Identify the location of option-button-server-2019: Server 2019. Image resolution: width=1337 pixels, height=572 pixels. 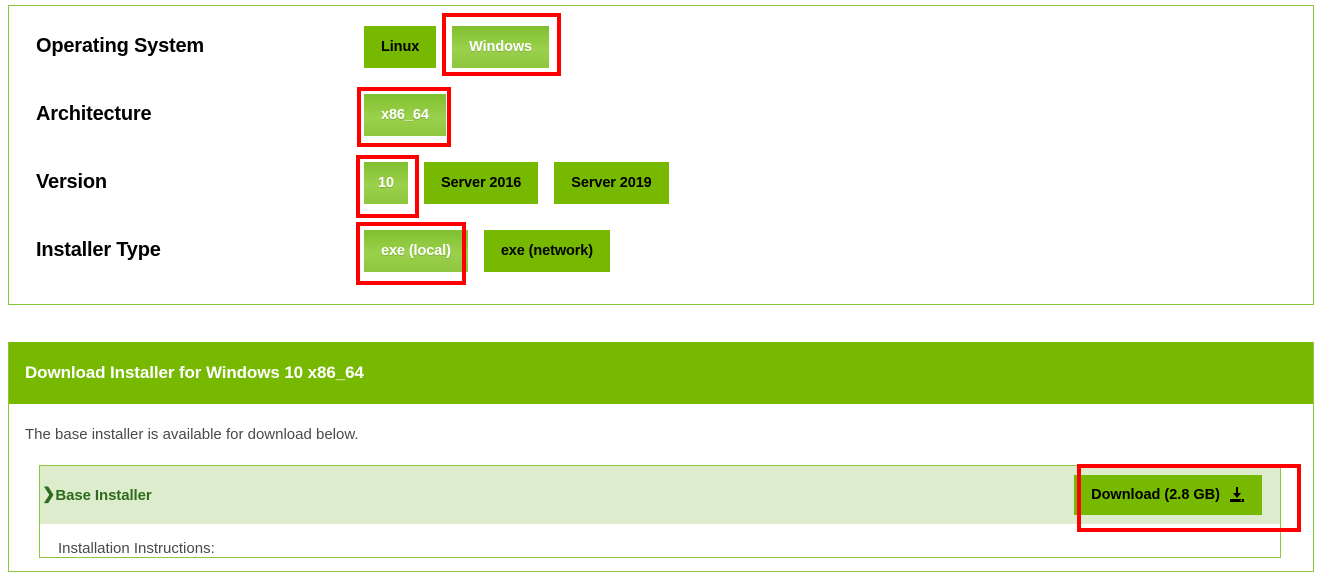
(611, 183).